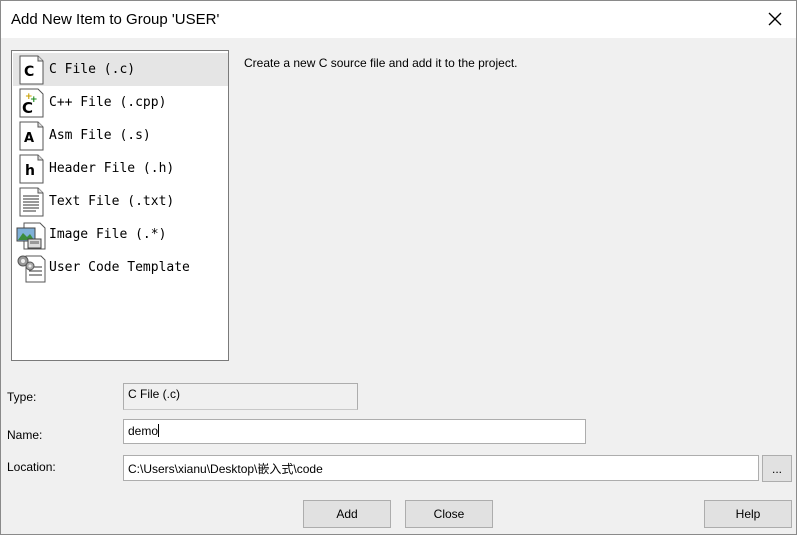 The image size is (797, 535). Describe the element at coordinates (159, 430) in the screenshot. I see `text-caret` at that location.